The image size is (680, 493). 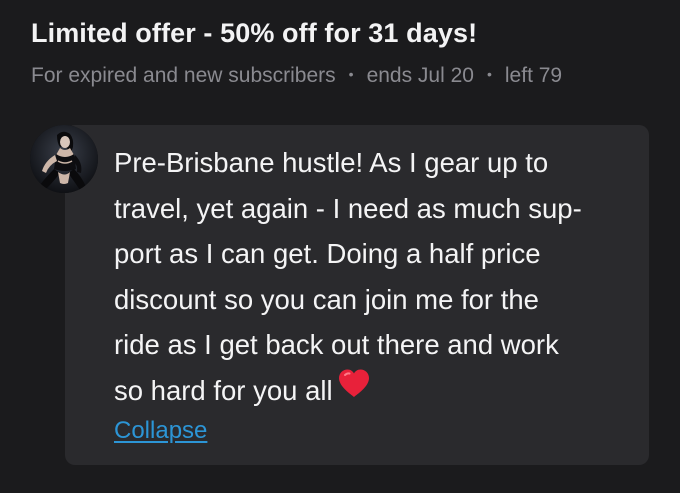 What do you see at coordinates (254, 33) in the screenshot?
I see `offer-title: Limited offer - 50% off for 31 days!` at bounding box center [254, 33].